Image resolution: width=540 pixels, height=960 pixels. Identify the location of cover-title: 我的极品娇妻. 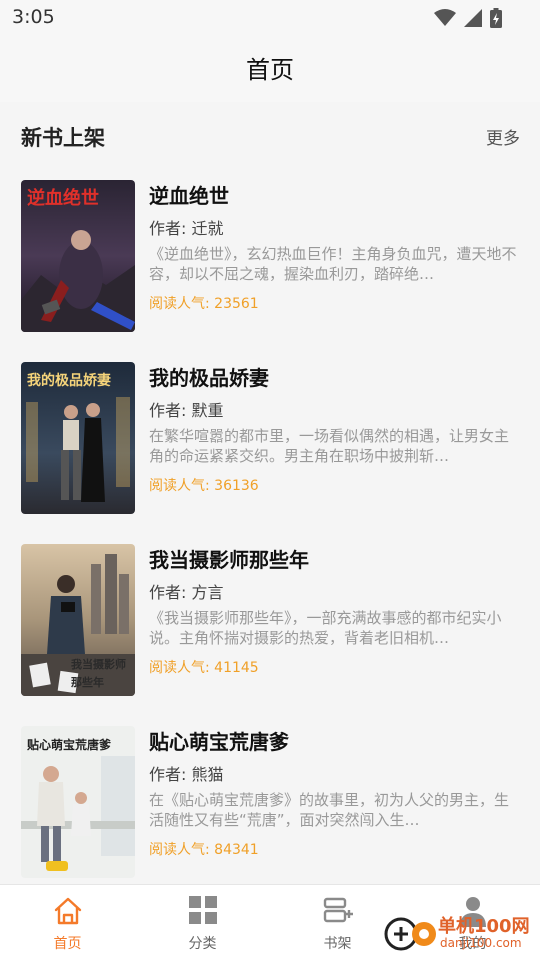
(69, 381).